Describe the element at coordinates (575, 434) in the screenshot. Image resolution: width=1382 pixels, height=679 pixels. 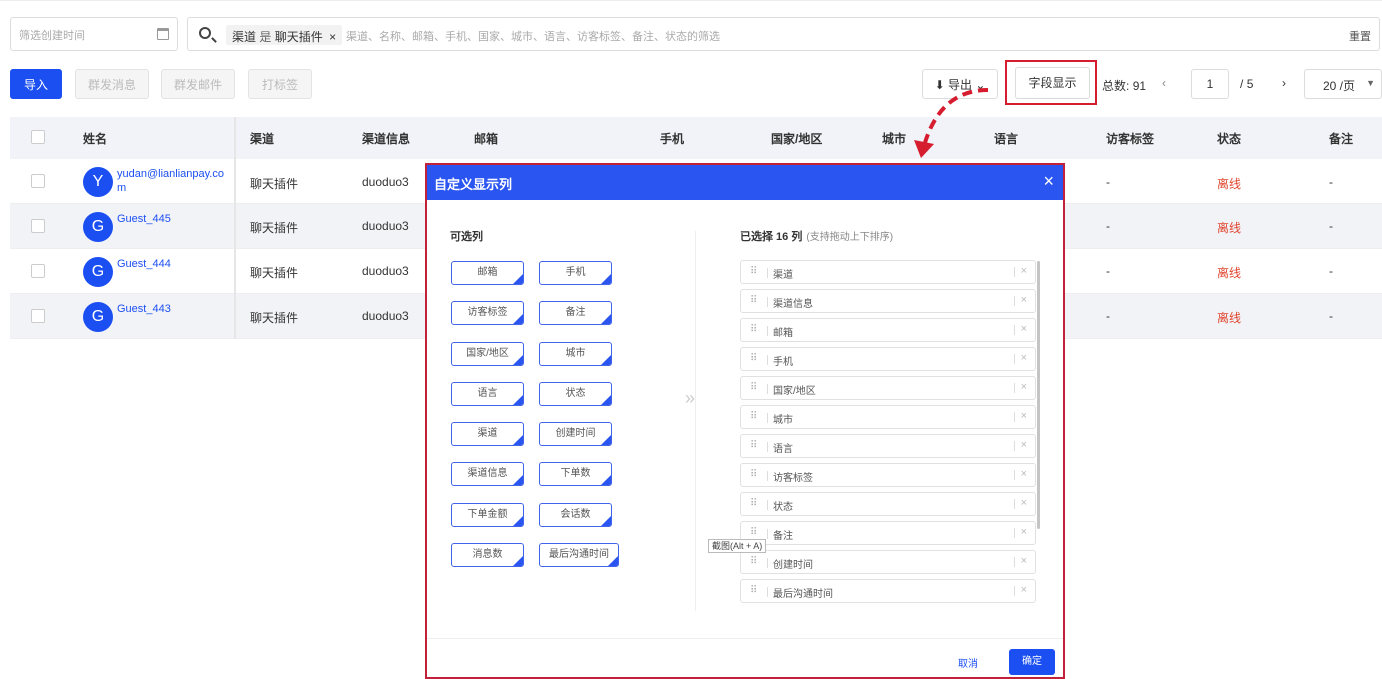
I see `available-column-chip: 创建时间` at that location.